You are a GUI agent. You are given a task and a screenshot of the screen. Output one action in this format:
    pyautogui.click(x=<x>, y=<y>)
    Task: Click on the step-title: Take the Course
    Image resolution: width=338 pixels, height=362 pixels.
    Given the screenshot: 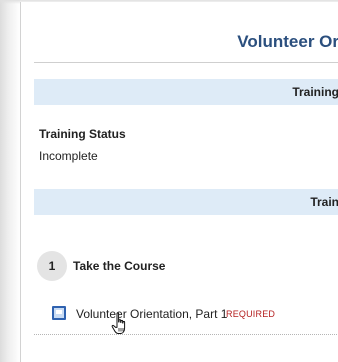 What is the action you would take?
    pyautogui.click(x=119, y=266)
    